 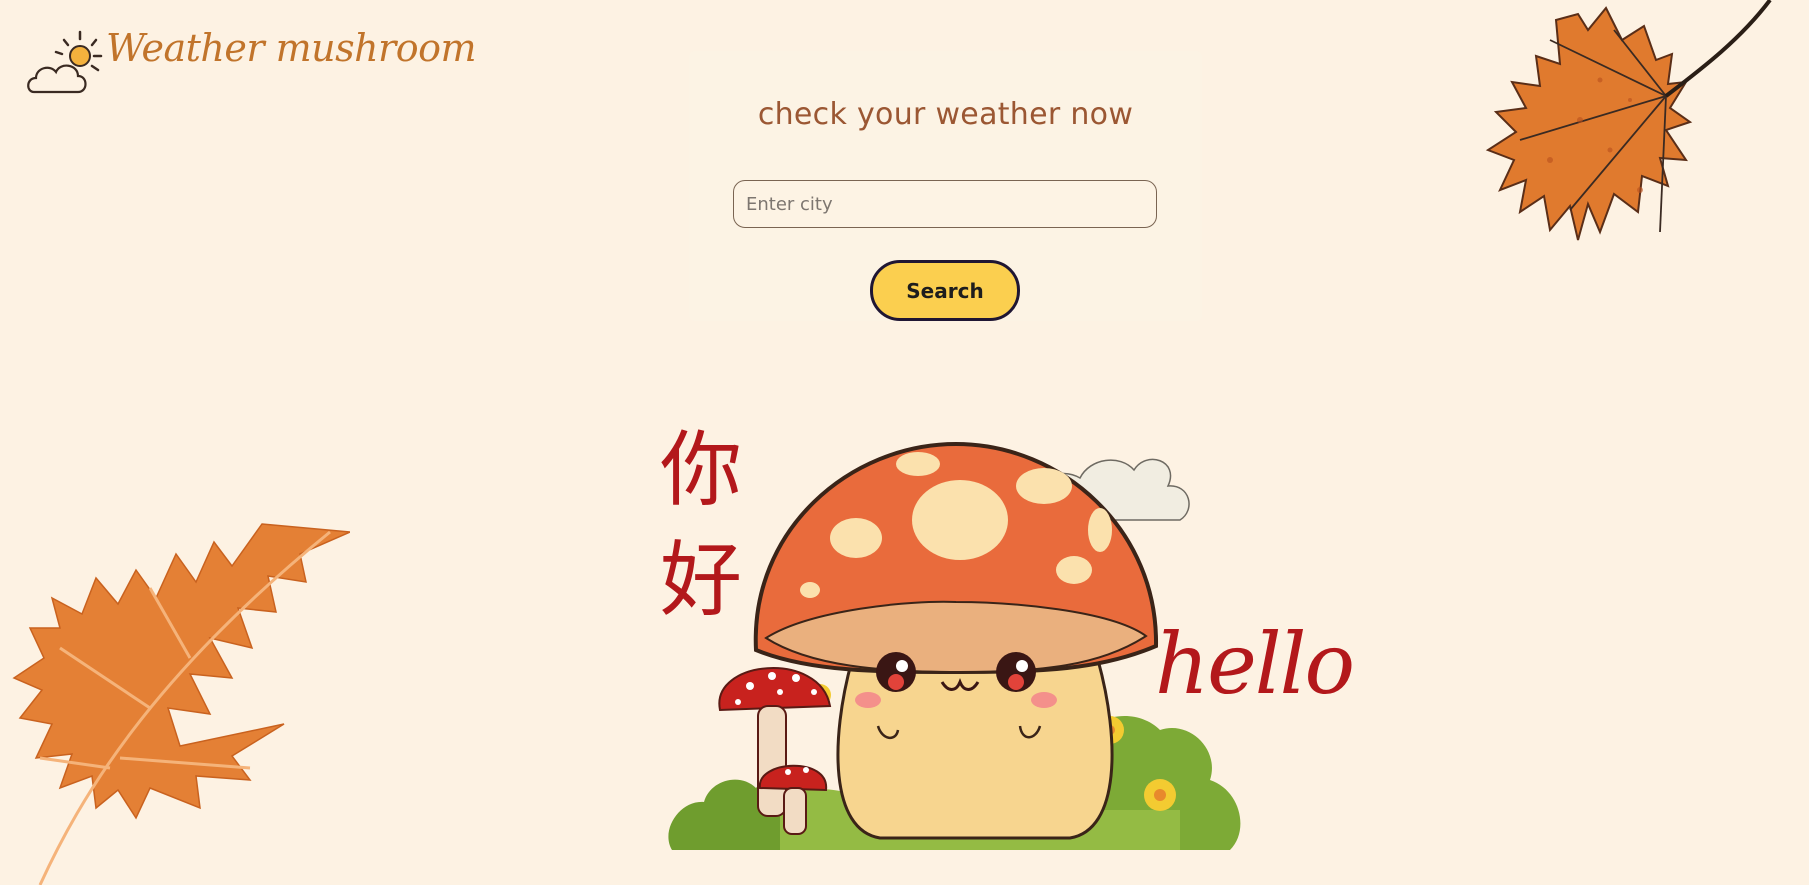 I want to click on greeting-cjk-hao: 好, so click(x=701, y=580).